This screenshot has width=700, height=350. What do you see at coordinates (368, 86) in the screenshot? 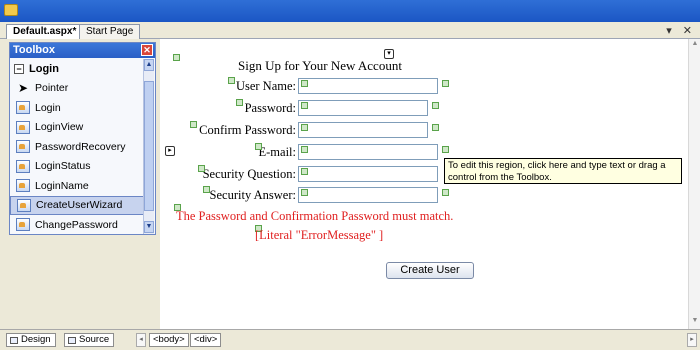
I see `username-input` at bounding box center [368, 86].